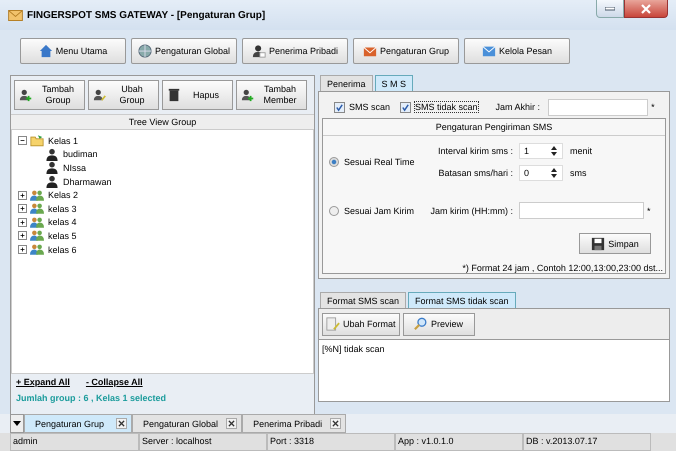  Describe the element at coordinates (421, 324) in the screenshot. I see `magnifier-icon` at that location.